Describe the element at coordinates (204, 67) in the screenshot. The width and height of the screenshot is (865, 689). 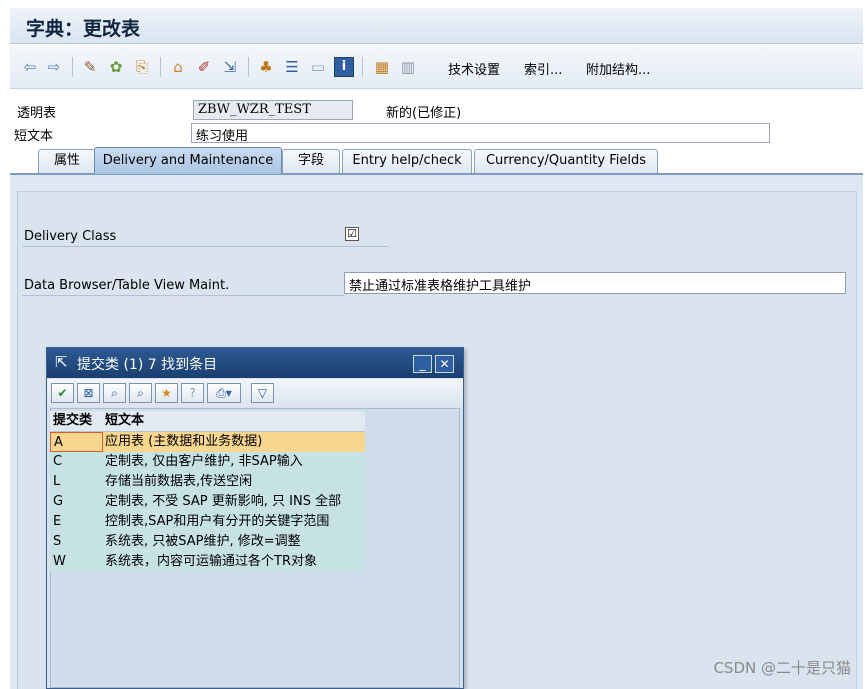
I see `where-used-icon: ✐` at that location.